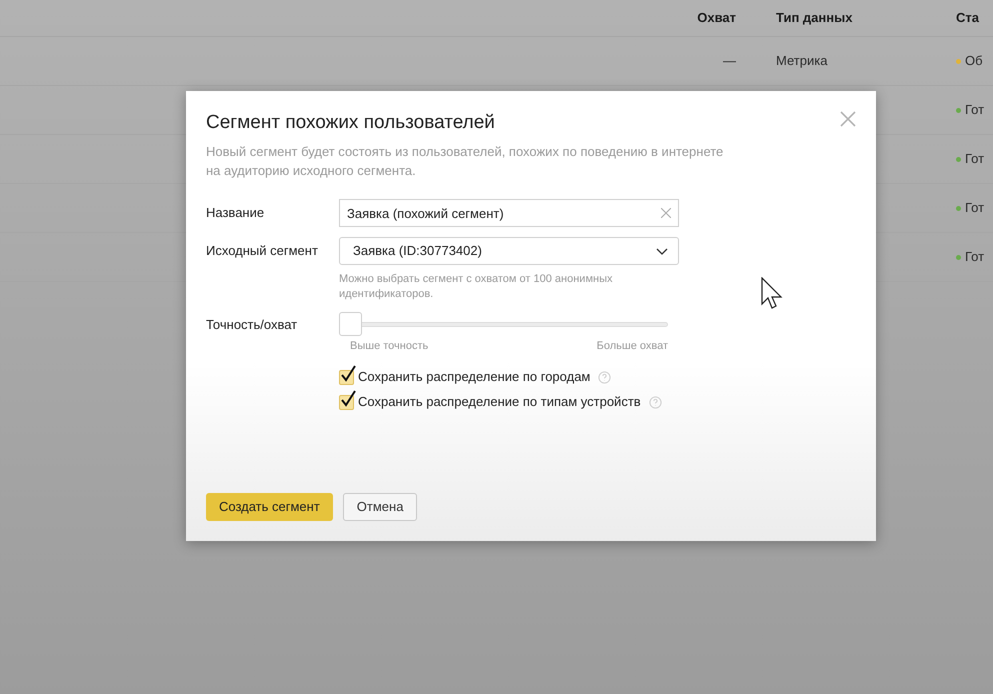 The width and height of the screenshot is (993, 694). Describe the element at coordinates (499, 402) in the screenshot. I see `checkbox-label: Сохранить распределение по типам устройств` at that location.